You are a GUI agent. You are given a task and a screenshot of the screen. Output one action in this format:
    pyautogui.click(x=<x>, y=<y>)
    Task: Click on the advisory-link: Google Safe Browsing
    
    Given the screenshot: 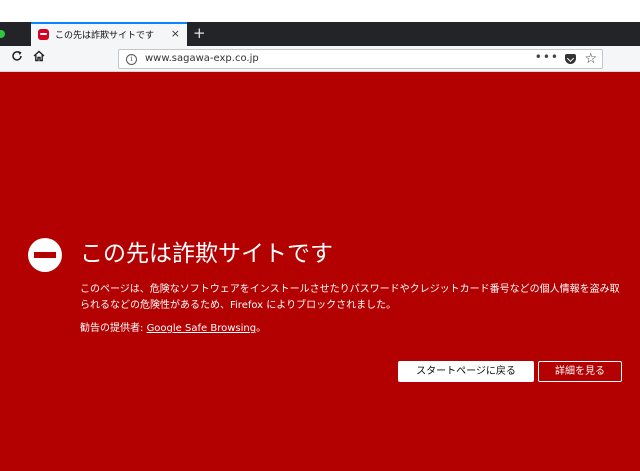 What is the action you would take?
    pyautogui.click(x=202, y=328)
    